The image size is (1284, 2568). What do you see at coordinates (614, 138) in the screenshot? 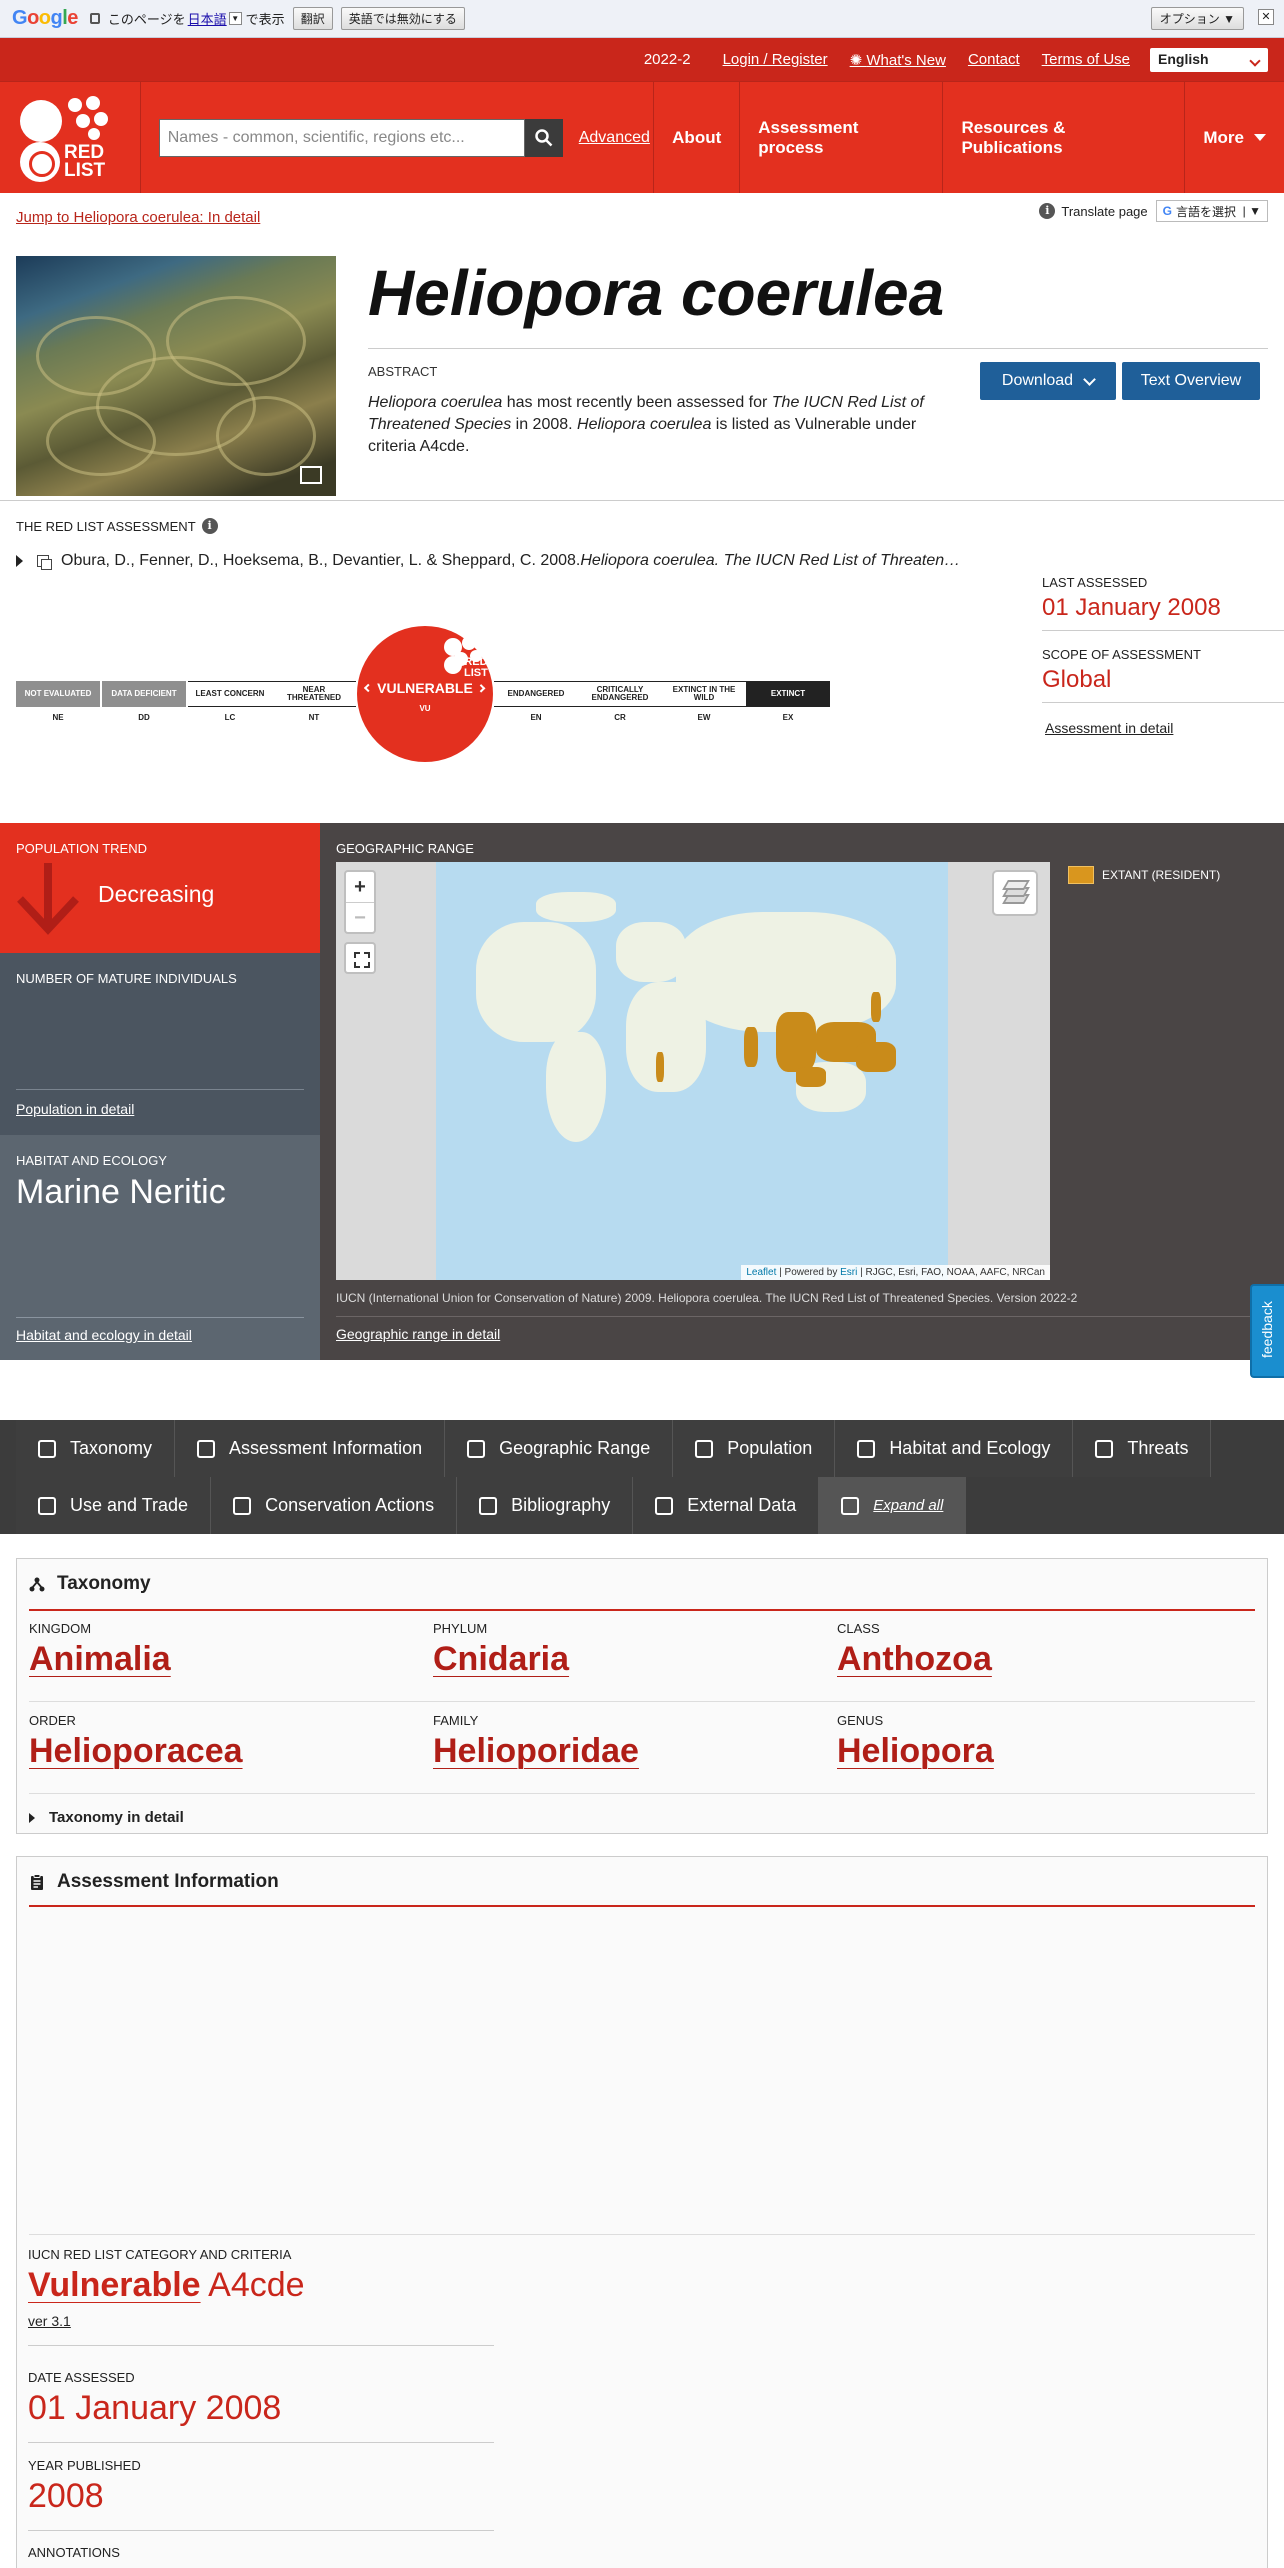
I see `advanced-search-link: Advanced` at bounding box center [614, 138].